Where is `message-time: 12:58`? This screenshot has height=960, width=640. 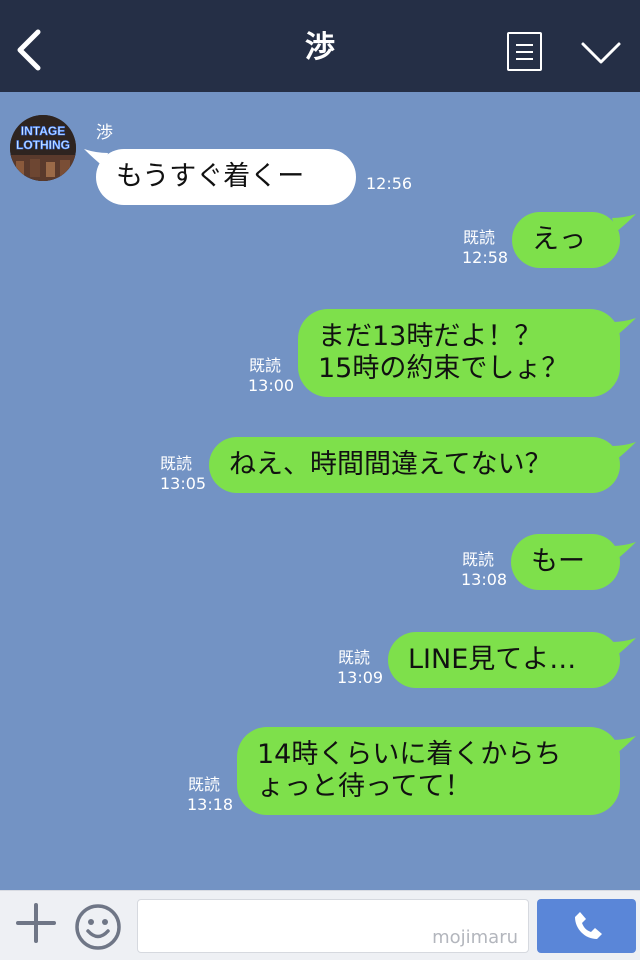
message-time: 12:58 is located at coordinates (485, 257).